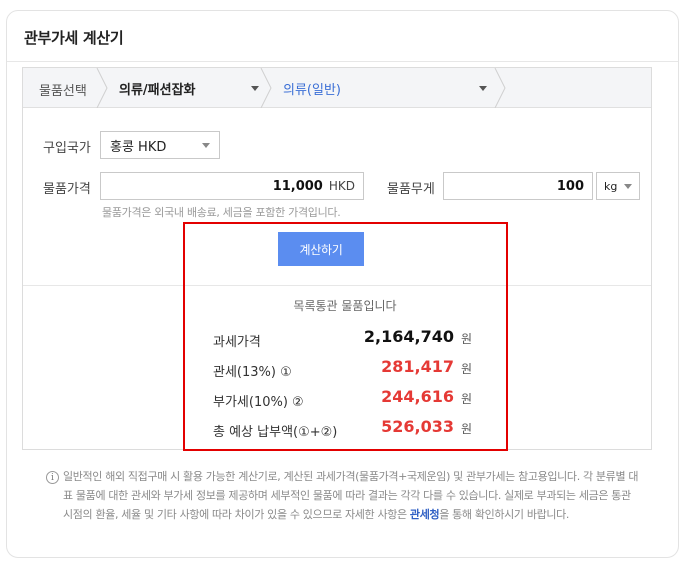 The image size is (686, 565). What do you see at coordinates (52, 477) in the screenshot?
I see `info-icon: i` at bounding box center [52, 477].